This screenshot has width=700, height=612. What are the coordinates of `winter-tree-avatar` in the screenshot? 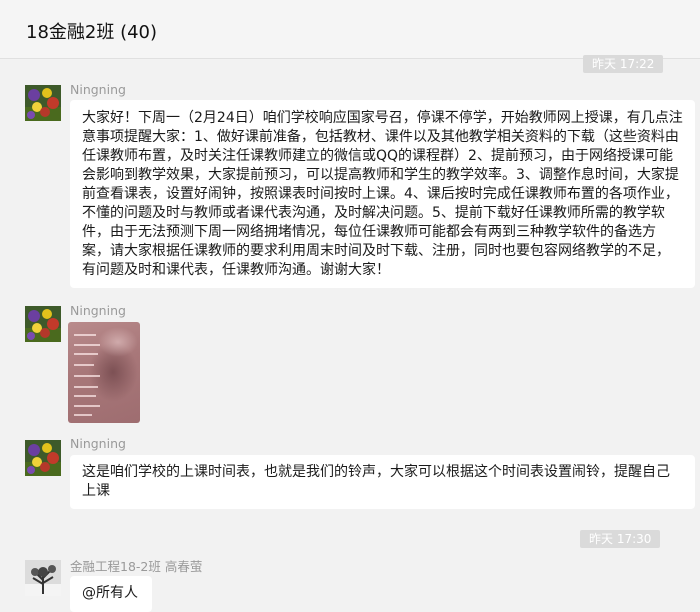 It's located at (43, 578).